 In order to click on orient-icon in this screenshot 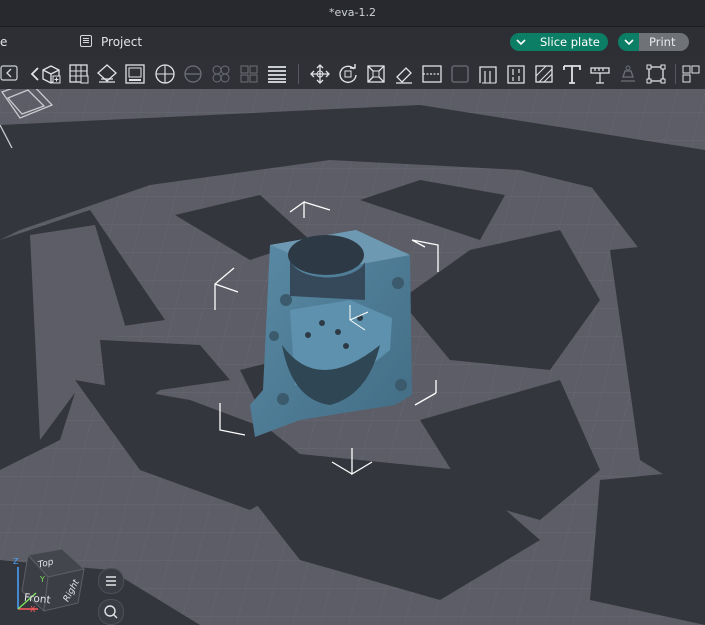, I will do `click(107, 74)`.